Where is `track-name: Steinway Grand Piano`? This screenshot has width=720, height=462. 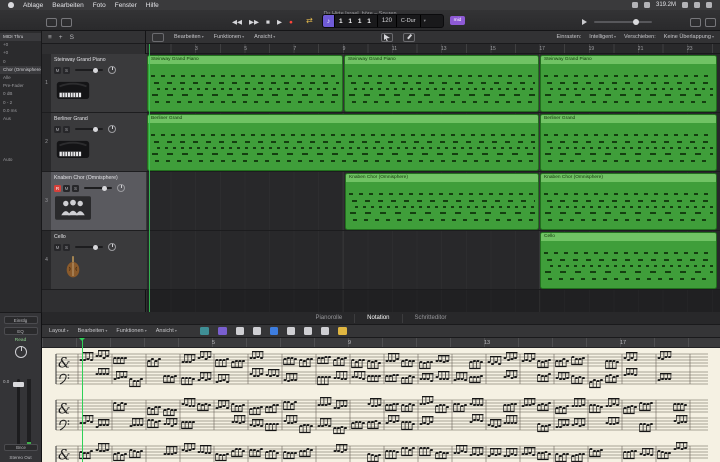 track-name: Steinway Grand Piano is located at coordinates (99, 60).